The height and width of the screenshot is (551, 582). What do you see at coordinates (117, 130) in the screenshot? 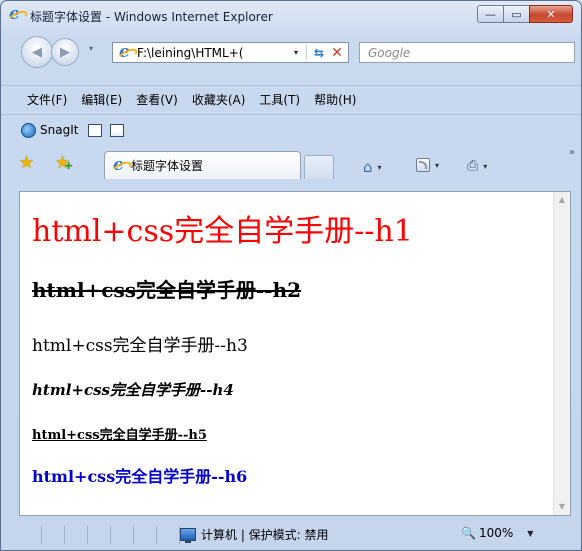
I see `capture-edit-icon` at bounding box center [117, 130].